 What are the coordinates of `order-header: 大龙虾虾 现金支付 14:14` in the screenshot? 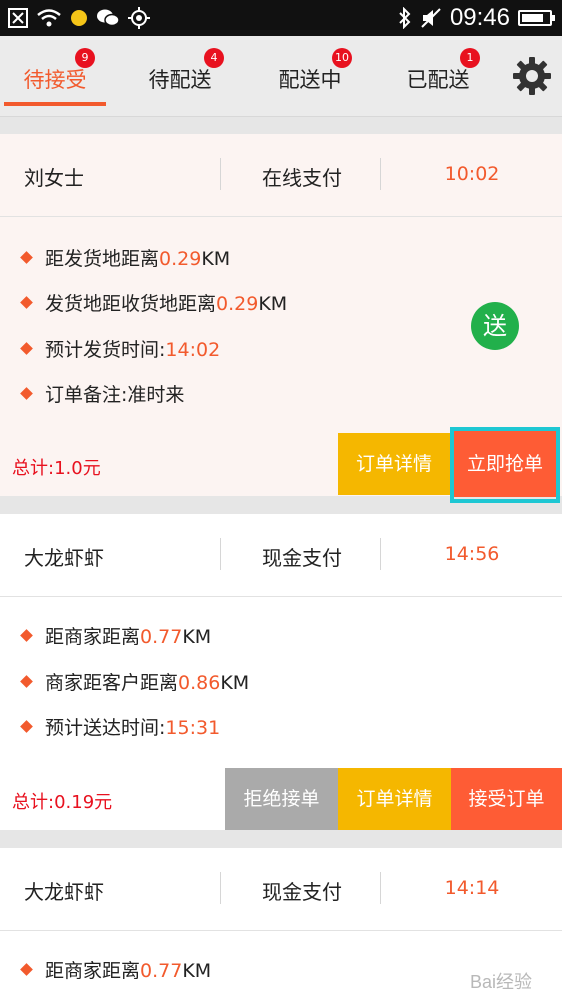 It's located at (281, 889).